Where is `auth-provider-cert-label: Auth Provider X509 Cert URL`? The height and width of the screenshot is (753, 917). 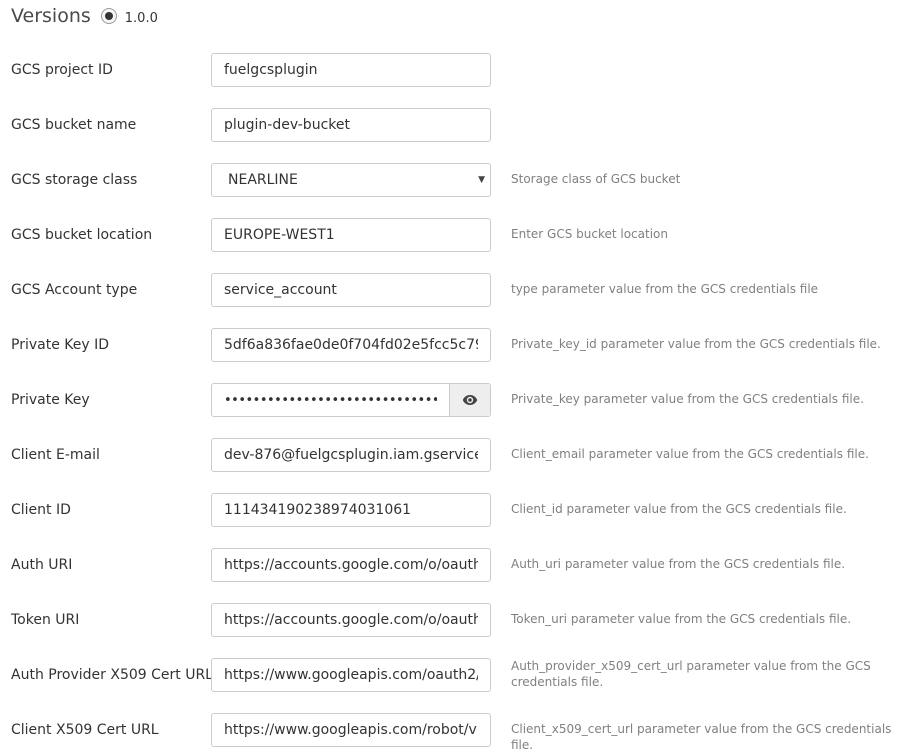 auth-provider-cert-label: Auth Provider X509 Cert URL is located at coordinates (112, 675).